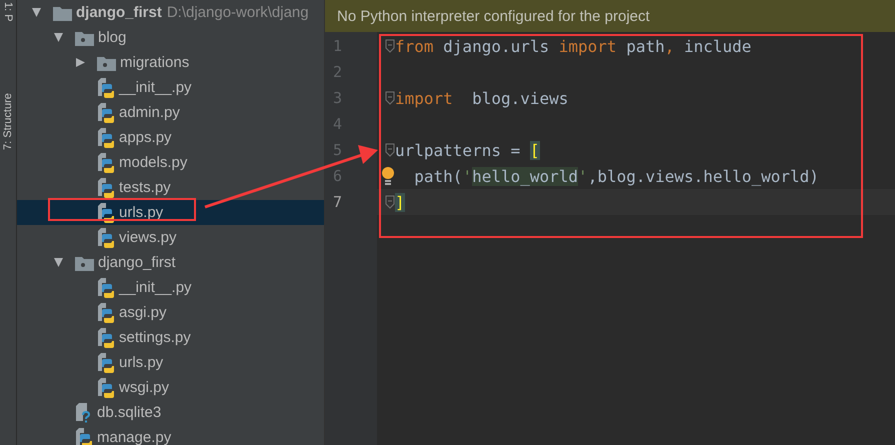 The height and width of the screenshot is (445, 895). I want to click on tree-row: views.py, so click(170, 237).